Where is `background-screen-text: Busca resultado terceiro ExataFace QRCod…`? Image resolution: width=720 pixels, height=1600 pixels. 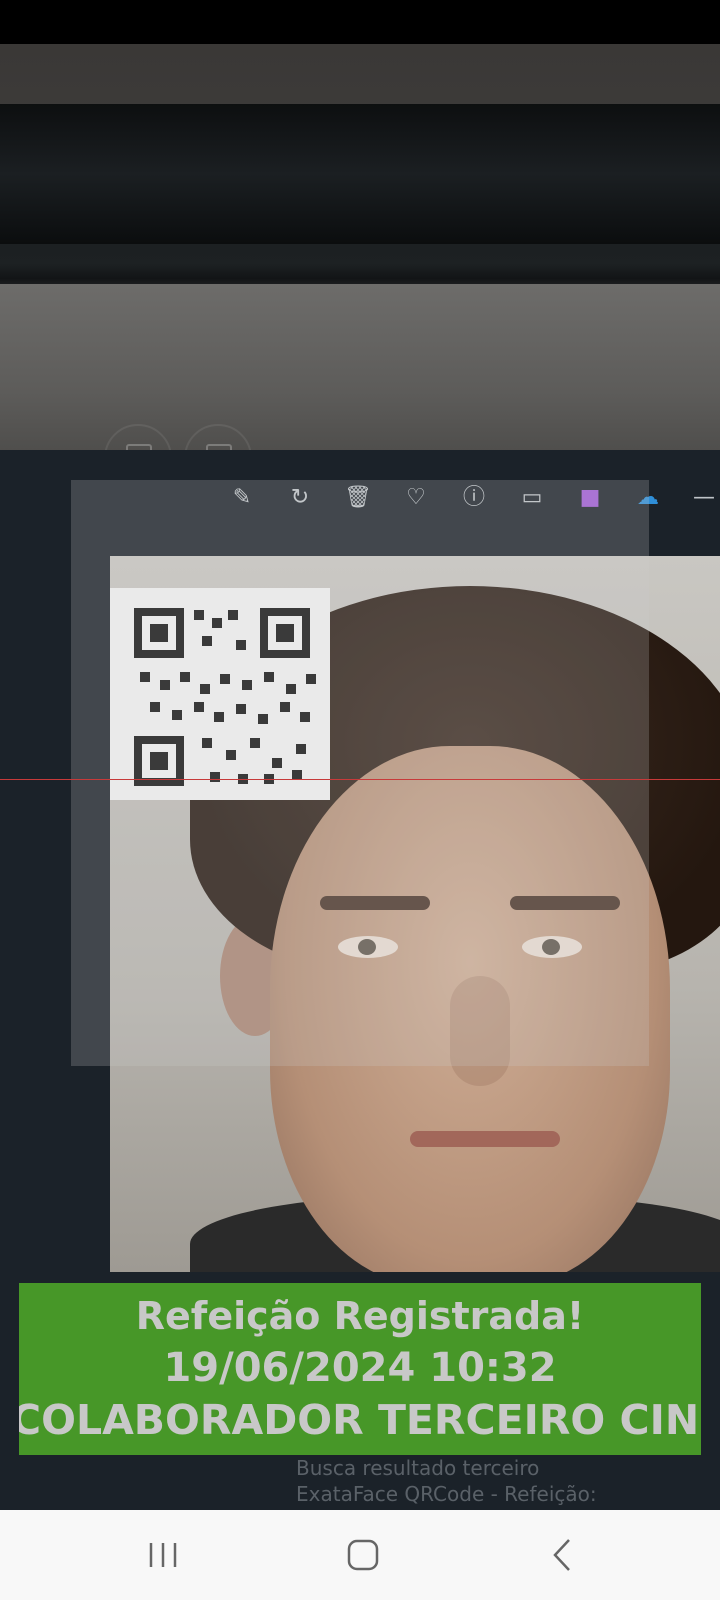 background-screen-text: Busca resultado terceiro ExataFace QRCod… is located at coordinates (446, 1481).